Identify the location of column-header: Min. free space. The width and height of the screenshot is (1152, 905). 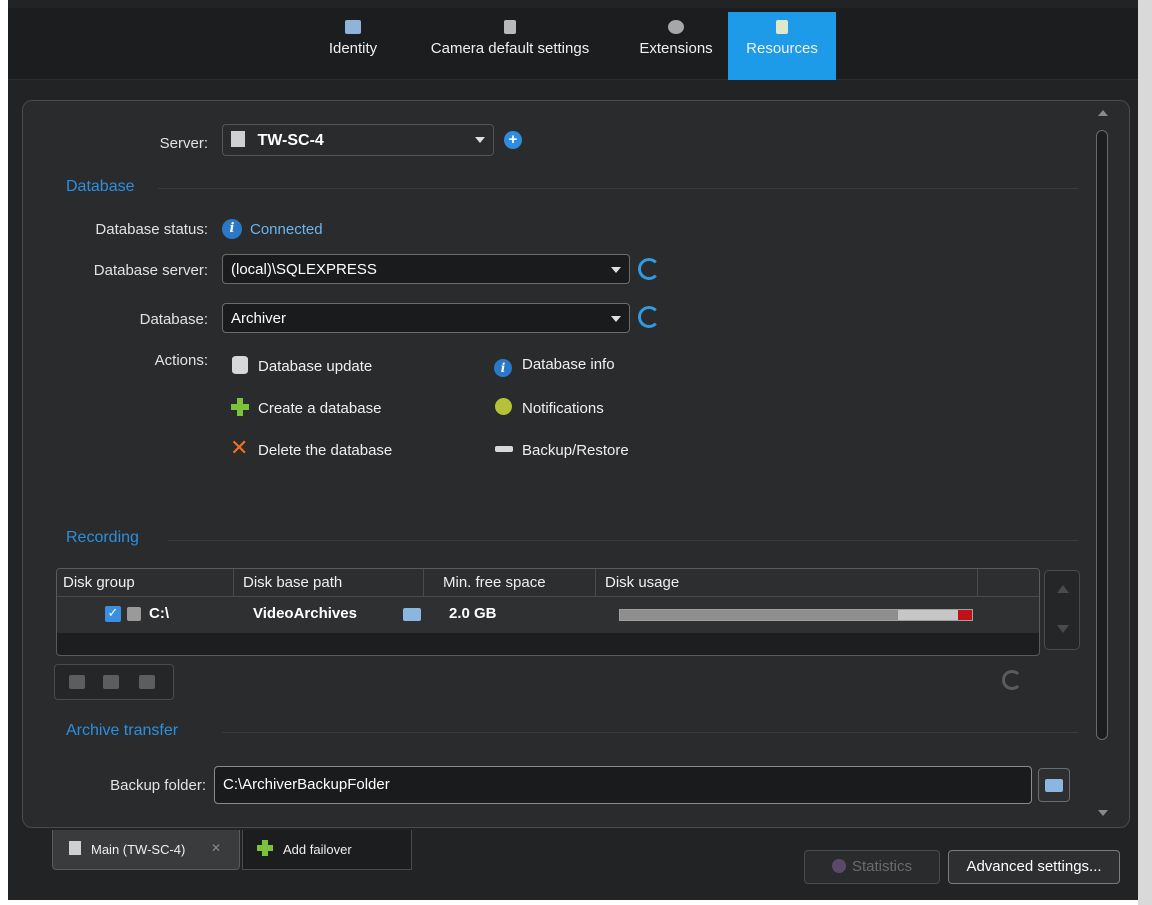
(494, 582).